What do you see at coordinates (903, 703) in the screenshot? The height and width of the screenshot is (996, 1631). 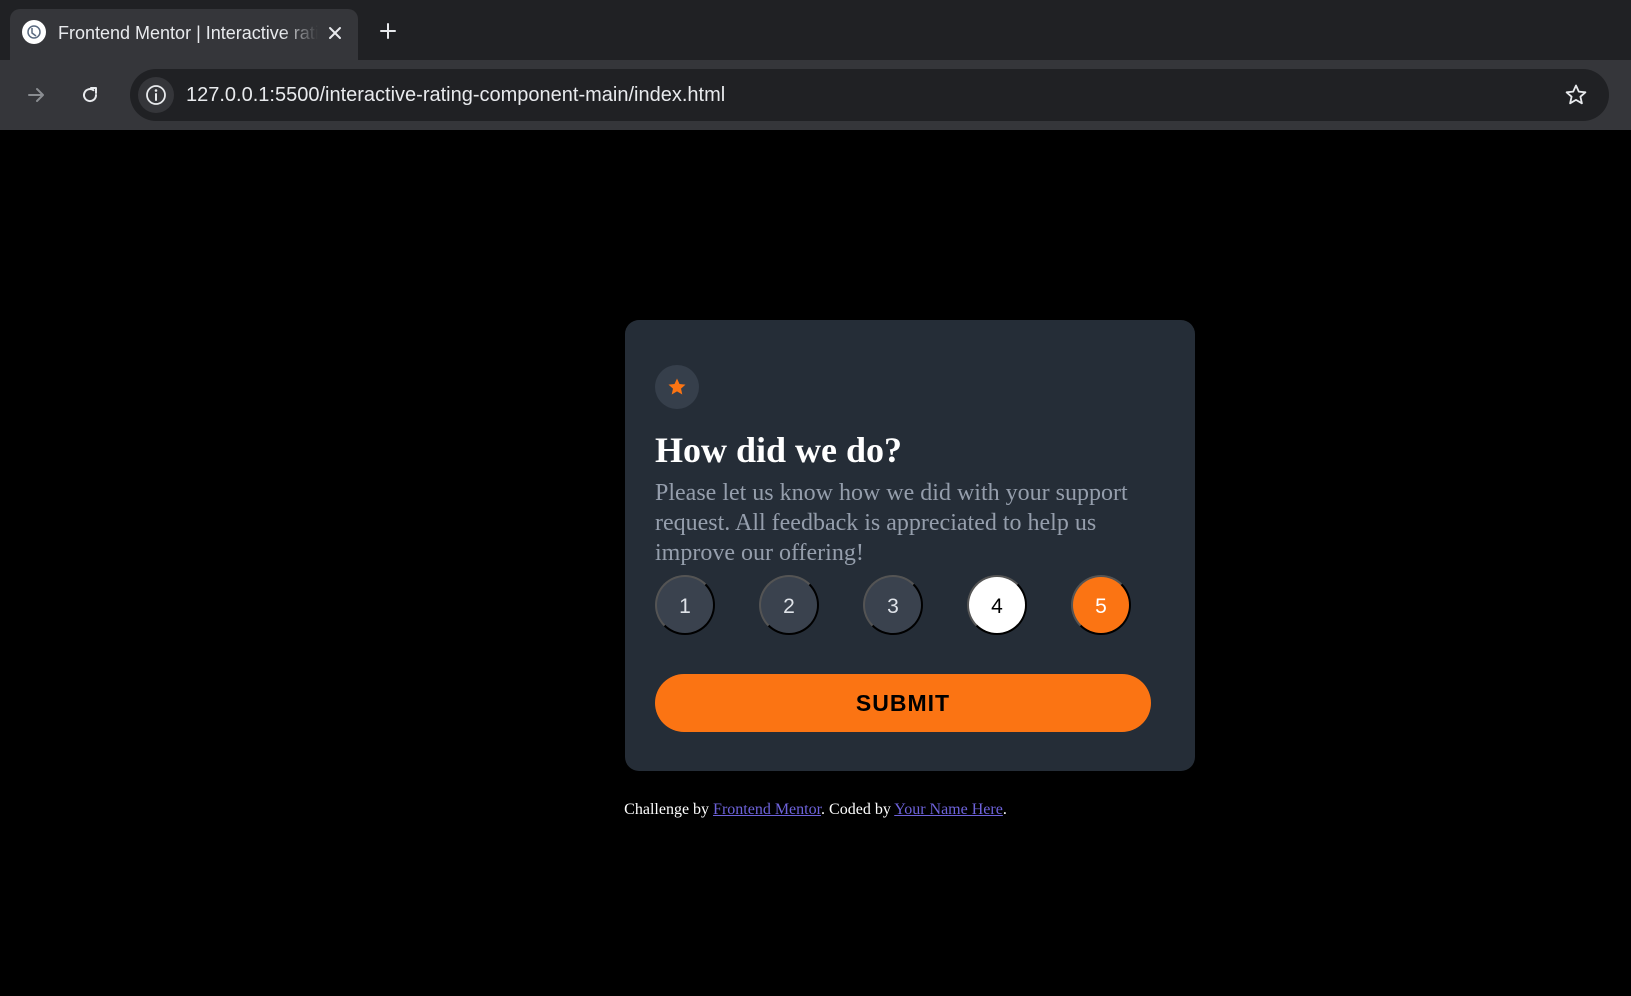 I see `submit-button: SUBMIT` at bounding box center [903, 703].